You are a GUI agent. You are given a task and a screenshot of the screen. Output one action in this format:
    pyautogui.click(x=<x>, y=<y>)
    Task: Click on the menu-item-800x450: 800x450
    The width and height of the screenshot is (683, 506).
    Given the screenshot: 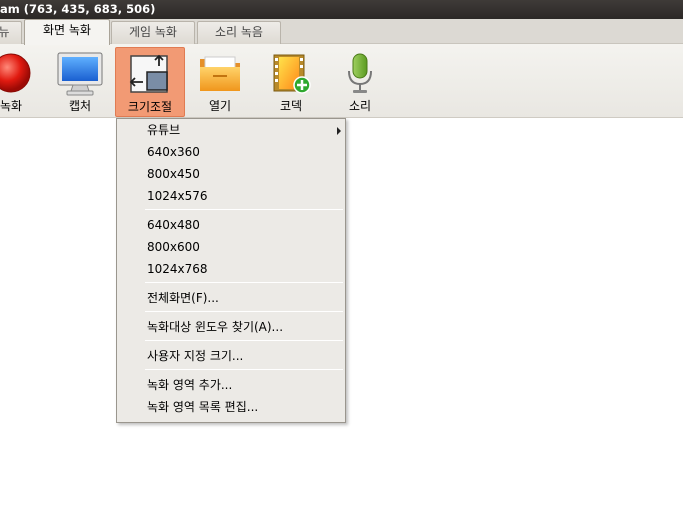 What is the action you would take?
    pyautogui.click(x=231, y=174)
    